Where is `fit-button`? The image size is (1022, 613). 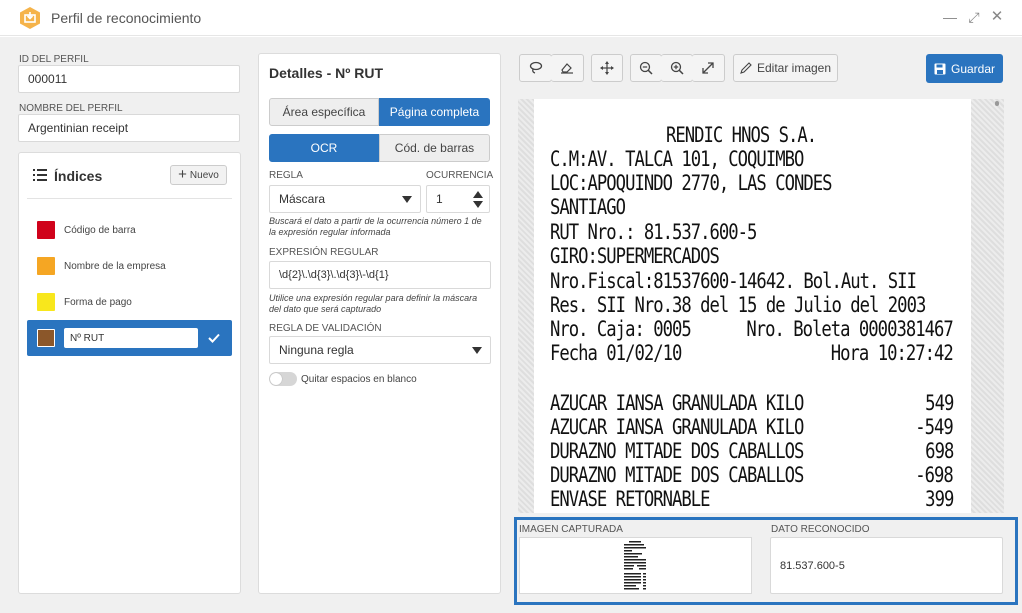 fit-button is located at coordinates (708, 68).